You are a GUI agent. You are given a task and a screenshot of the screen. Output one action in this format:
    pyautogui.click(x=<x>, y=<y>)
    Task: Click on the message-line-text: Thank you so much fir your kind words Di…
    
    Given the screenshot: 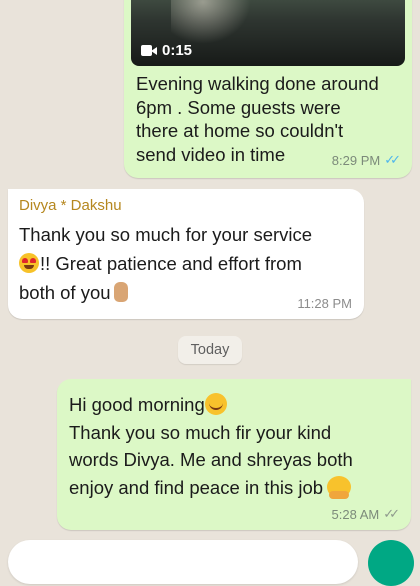 What is the action you would take?
    pyautogui.click(x=211, y=459)
    